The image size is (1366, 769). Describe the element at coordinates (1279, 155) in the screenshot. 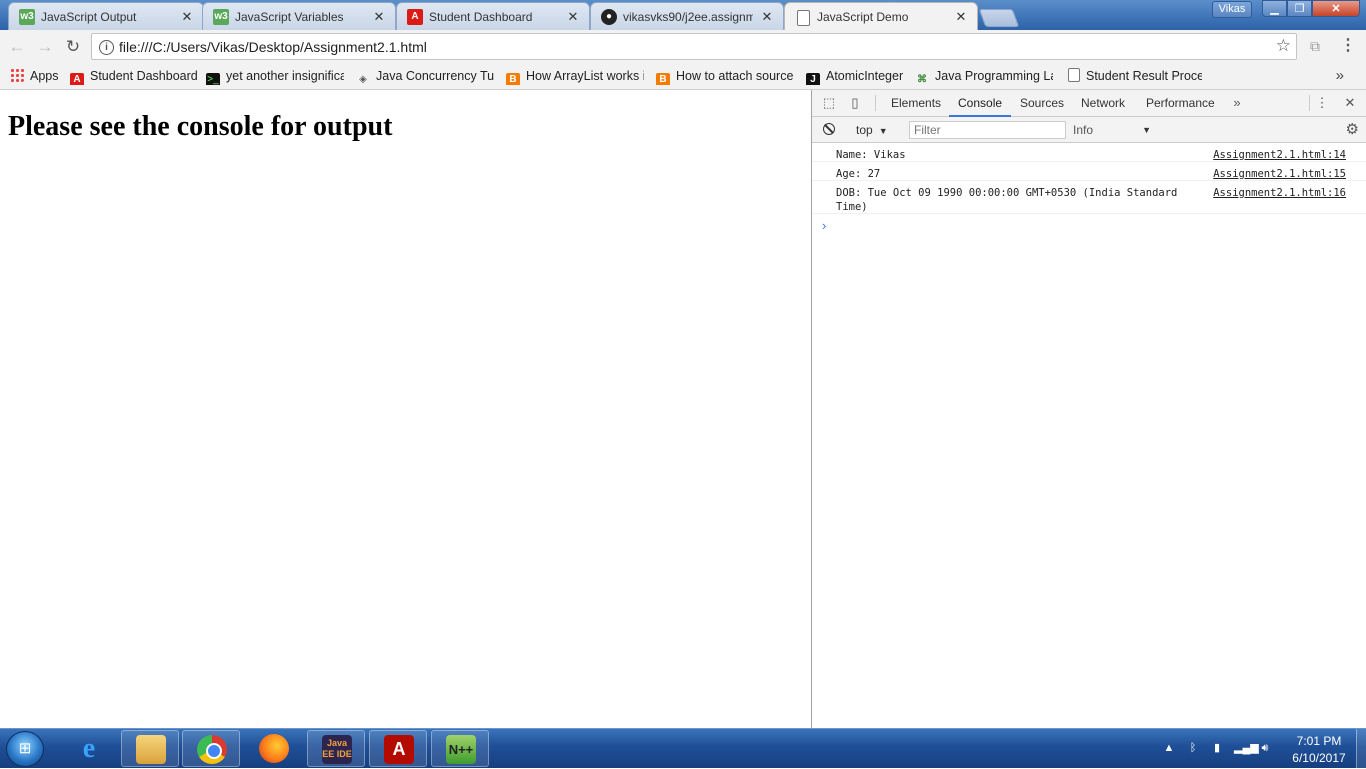

I see `console-source-link: Assignment2.1.html:14` at that location.